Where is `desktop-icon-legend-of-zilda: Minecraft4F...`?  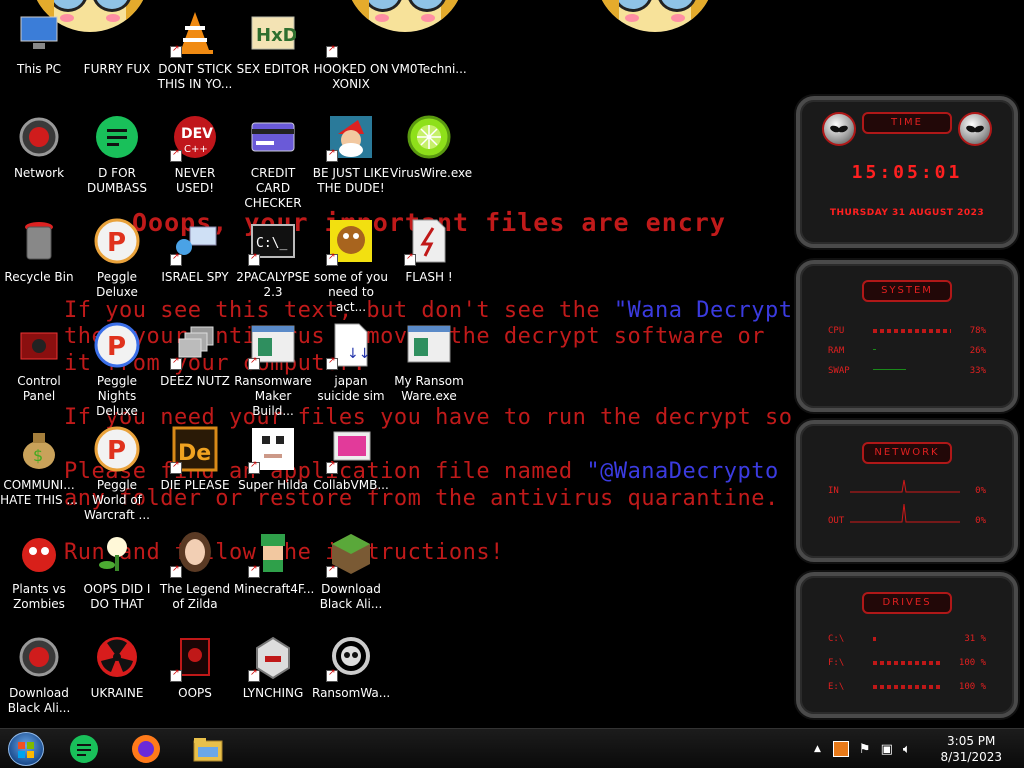
desktop-icon-legend-of-zilda: Minecraft4F... is located at coordinates (274, 570).